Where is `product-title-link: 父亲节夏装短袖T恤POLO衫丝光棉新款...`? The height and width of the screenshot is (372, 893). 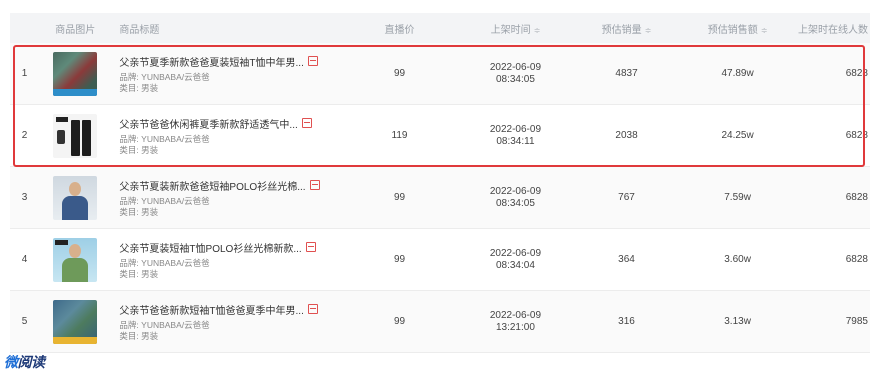
product-title-link: 父亲节夏装短袖T恤POLO衫丝光棉新款... is located at coordinates (210, 247).